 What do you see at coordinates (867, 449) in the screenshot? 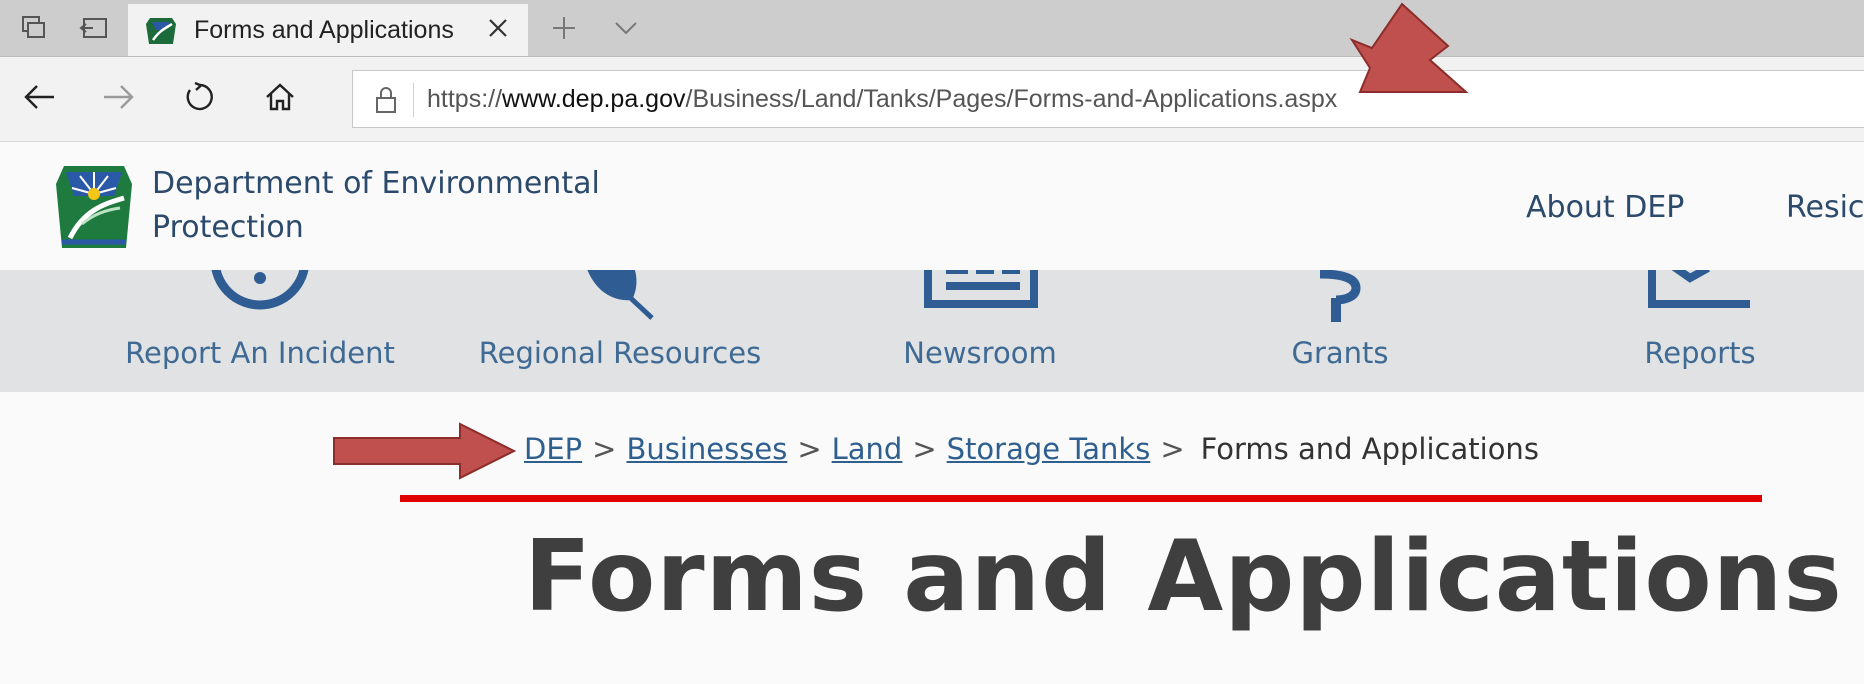
I see `breadcrumb-link-land: Land` at bounding box center [867, 449].